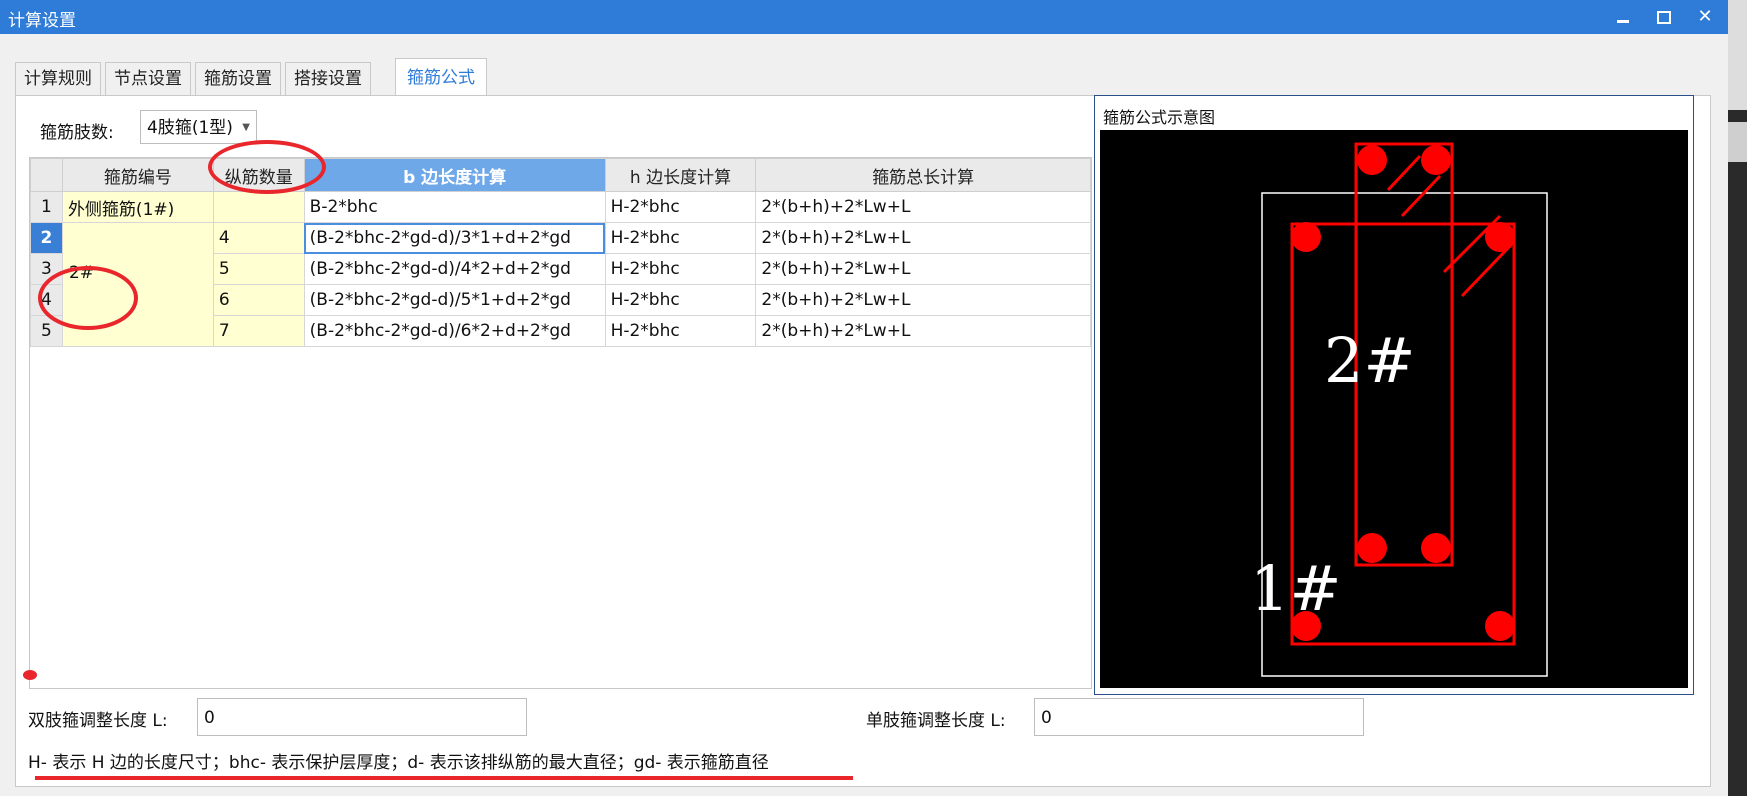 The width and height of the screenshot is (1747, 796). What do you see at coordinates (190, 128) in the screenshot?
I see `stirrup-count-value: 4肢箍(1型)` at bounding box center [190, 128].